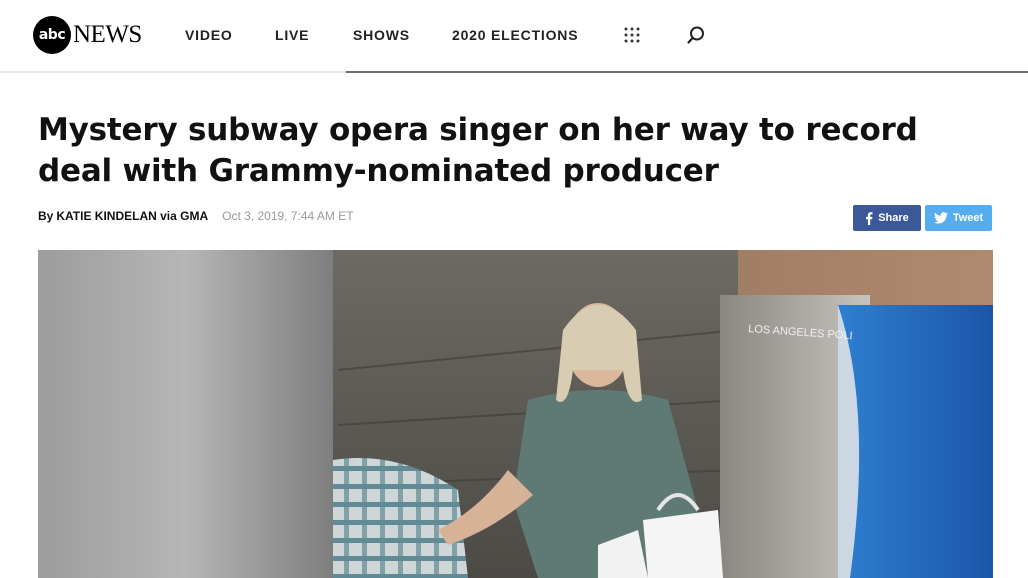 The height and width of the screenshot is (578, 1028). Describe the element at coordinates (687, 72) in the screenshot. I see `header-divider-dark` at that location.